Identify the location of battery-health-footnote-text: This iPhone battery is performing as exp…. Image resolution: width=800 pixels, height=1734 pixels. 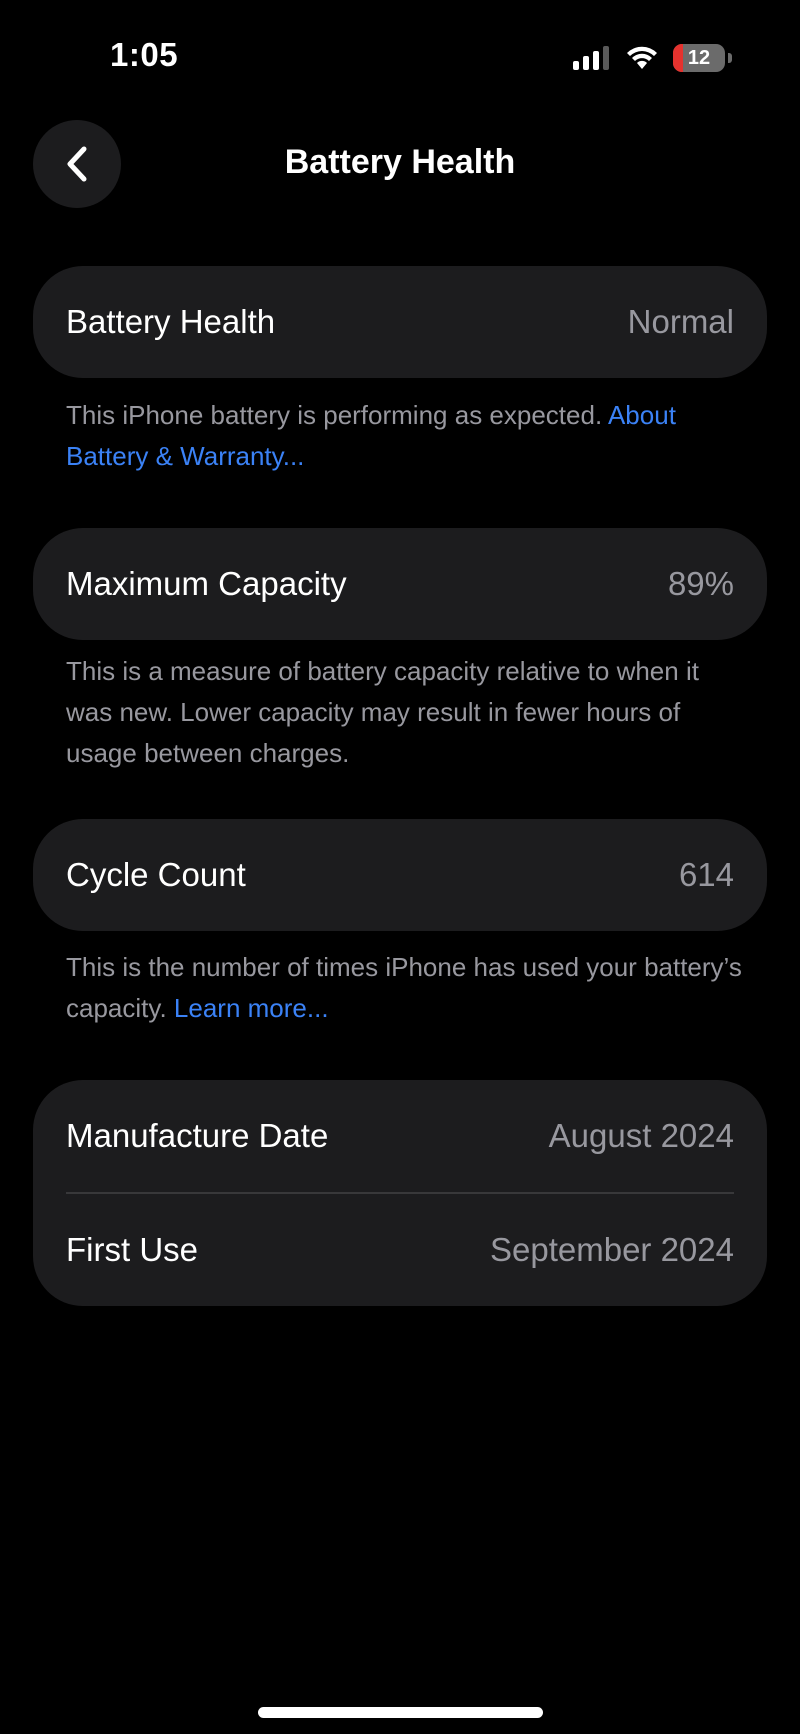
(334, 415).